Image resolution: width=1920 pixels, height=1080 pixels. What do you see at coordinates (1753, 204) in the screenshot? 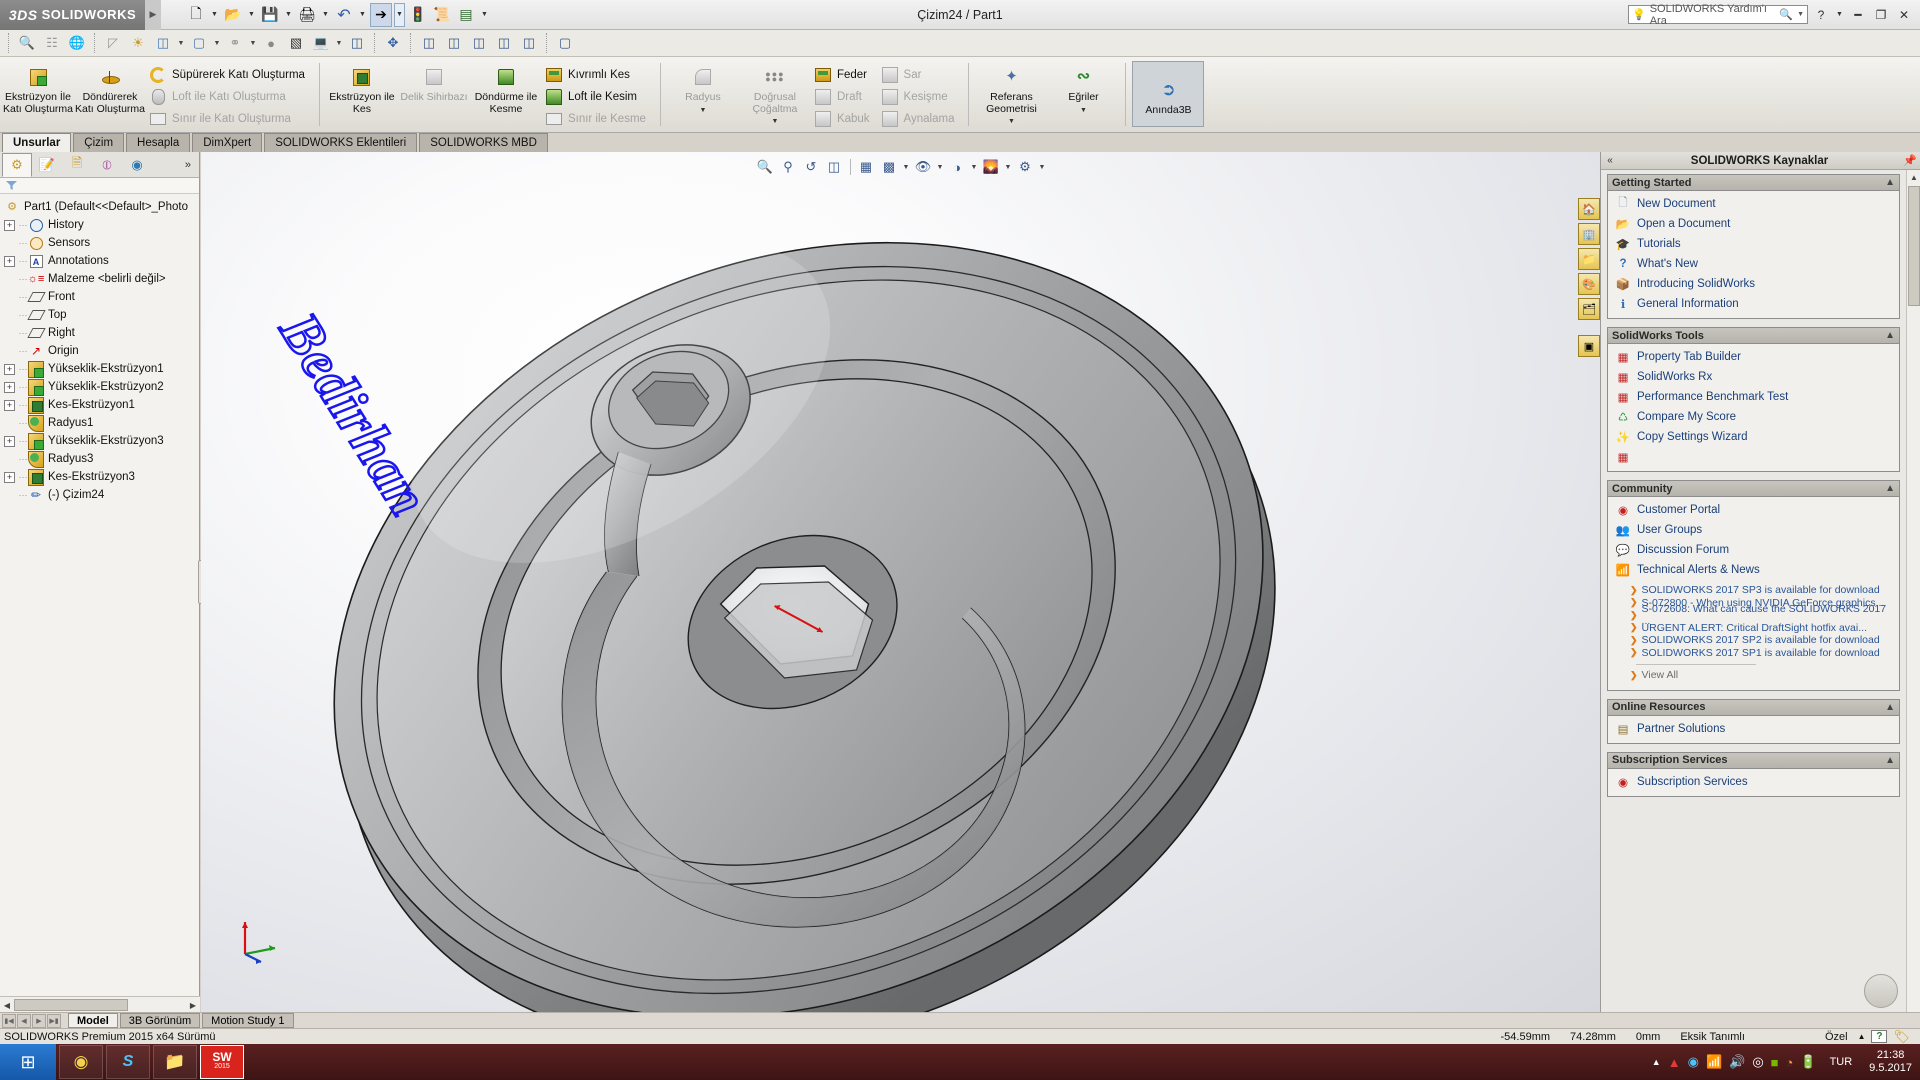
I see `link-new-document: 🗋 New Document` at bounding box center [1753, 204].